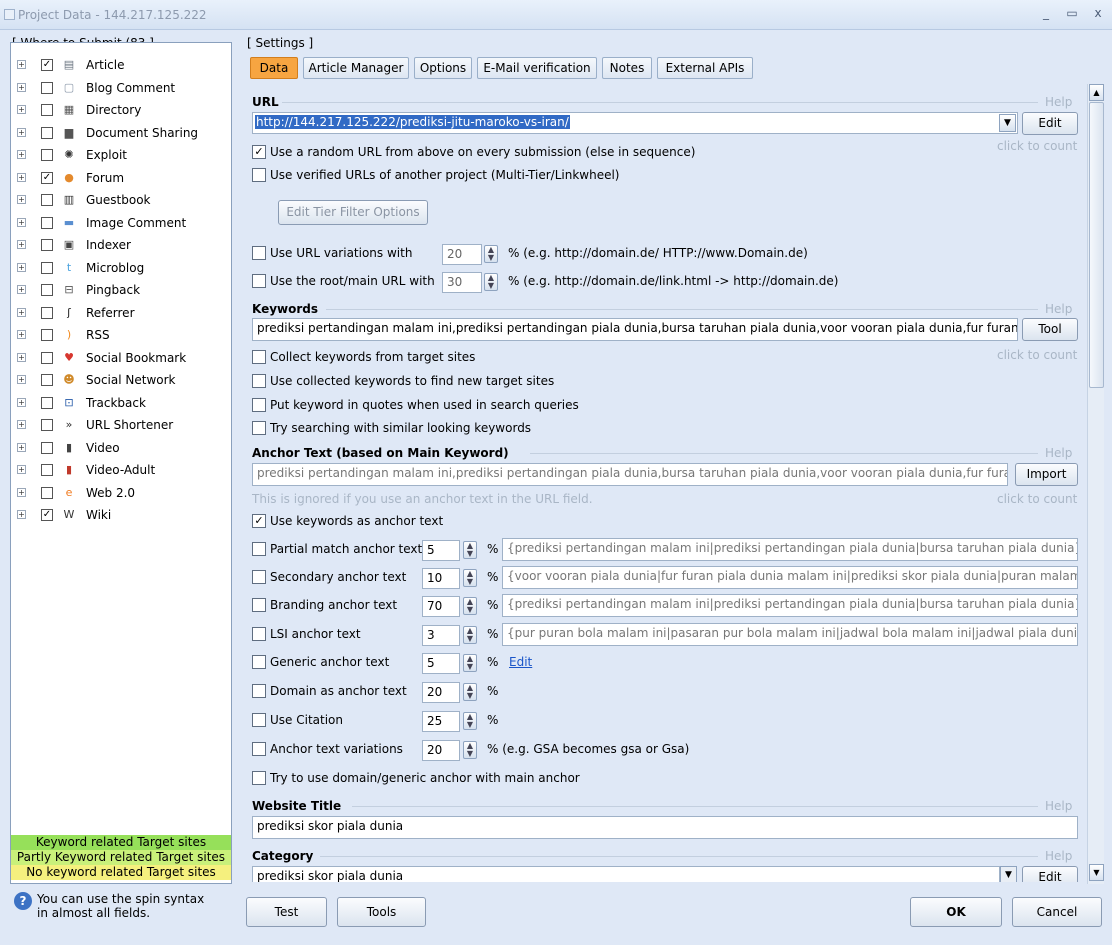  What do you see at coordinates (259, 605) in the screenshot?
I see `branding-anchor-text-checkbox` at bounding box center [259, 605].